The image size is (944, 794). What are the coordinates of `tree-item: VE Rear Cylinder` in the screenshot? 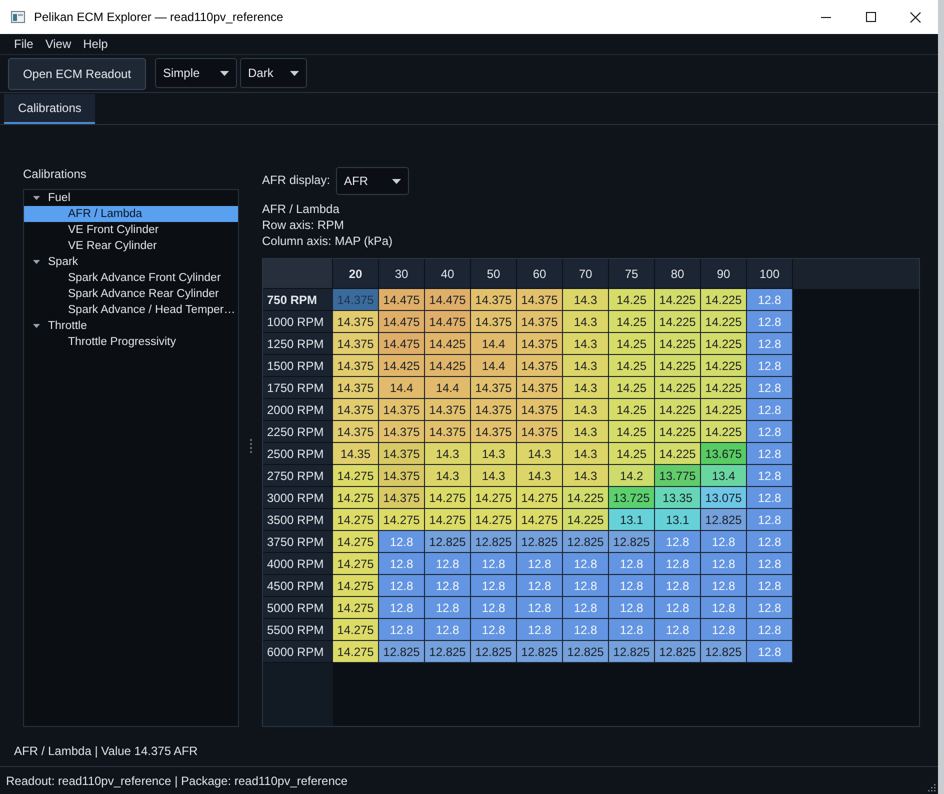 It's located at (131, 246).